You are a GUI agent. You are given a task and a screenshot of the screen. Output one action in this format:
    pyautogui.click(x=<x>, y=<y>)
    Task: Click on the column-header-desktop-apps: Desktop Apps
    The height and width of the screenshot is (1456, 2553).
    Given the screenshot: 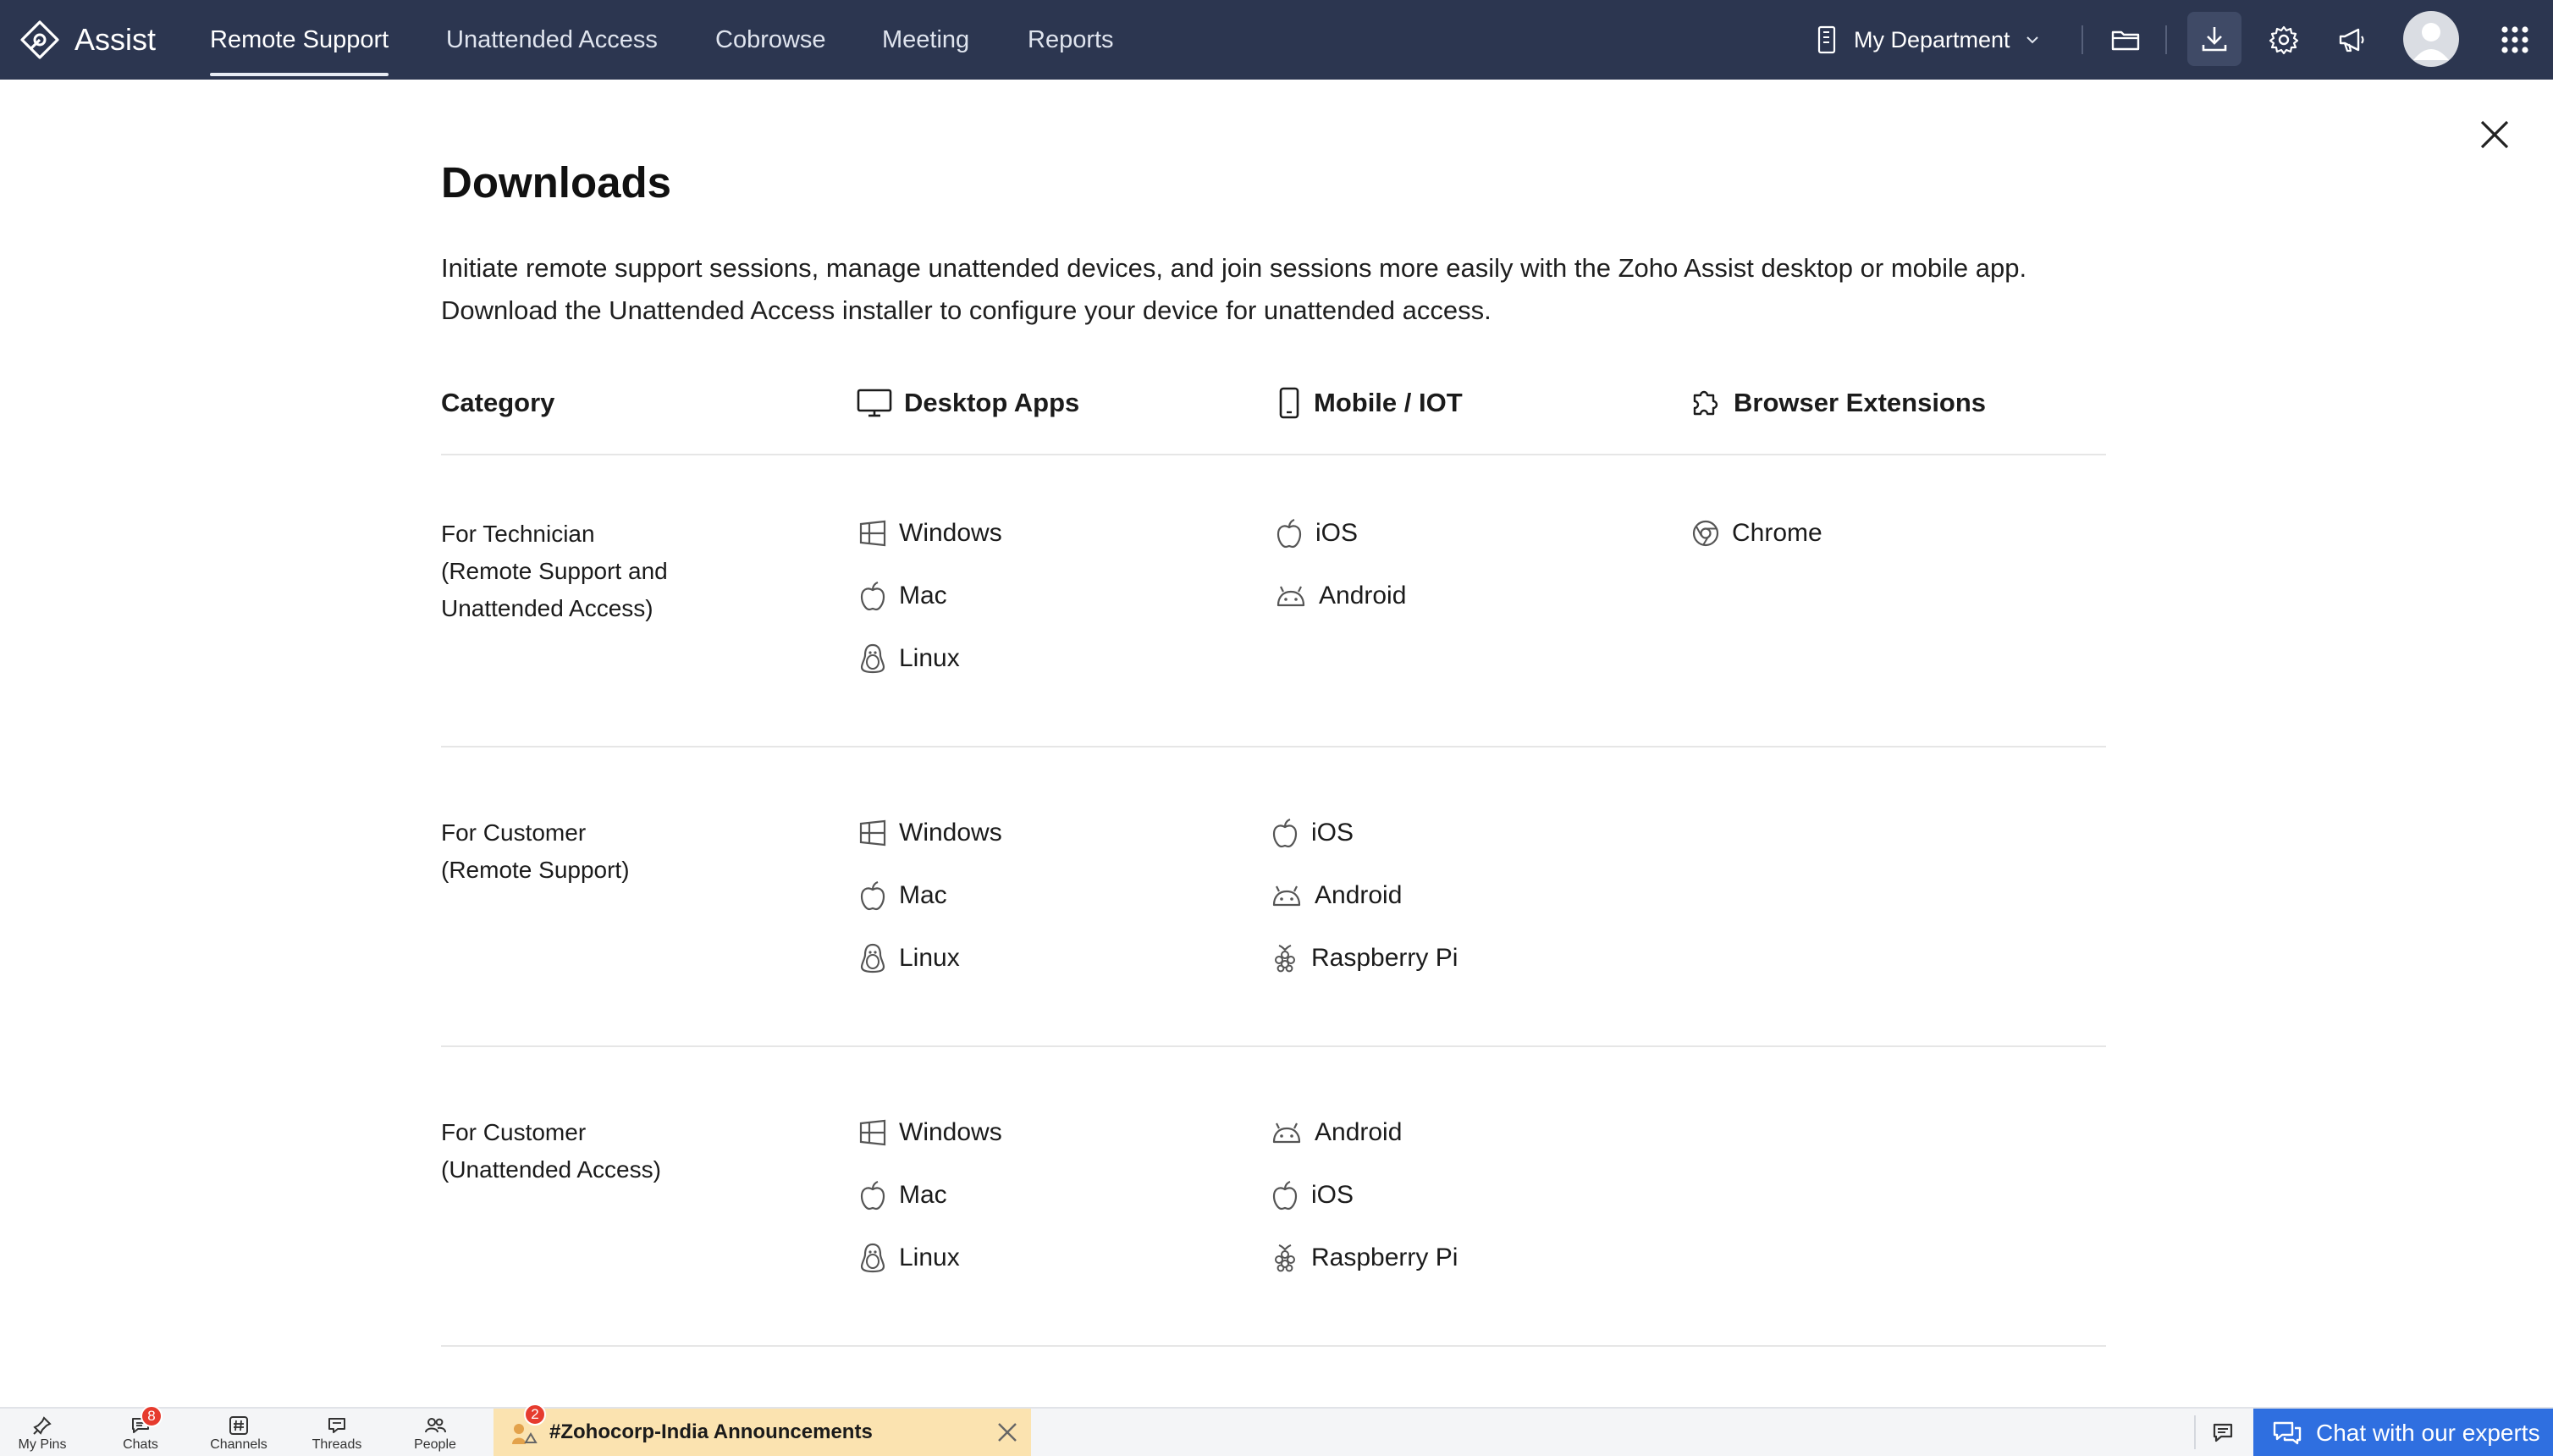 What is the action you would take?
    pyautogui.click(x=968, y=402)
    